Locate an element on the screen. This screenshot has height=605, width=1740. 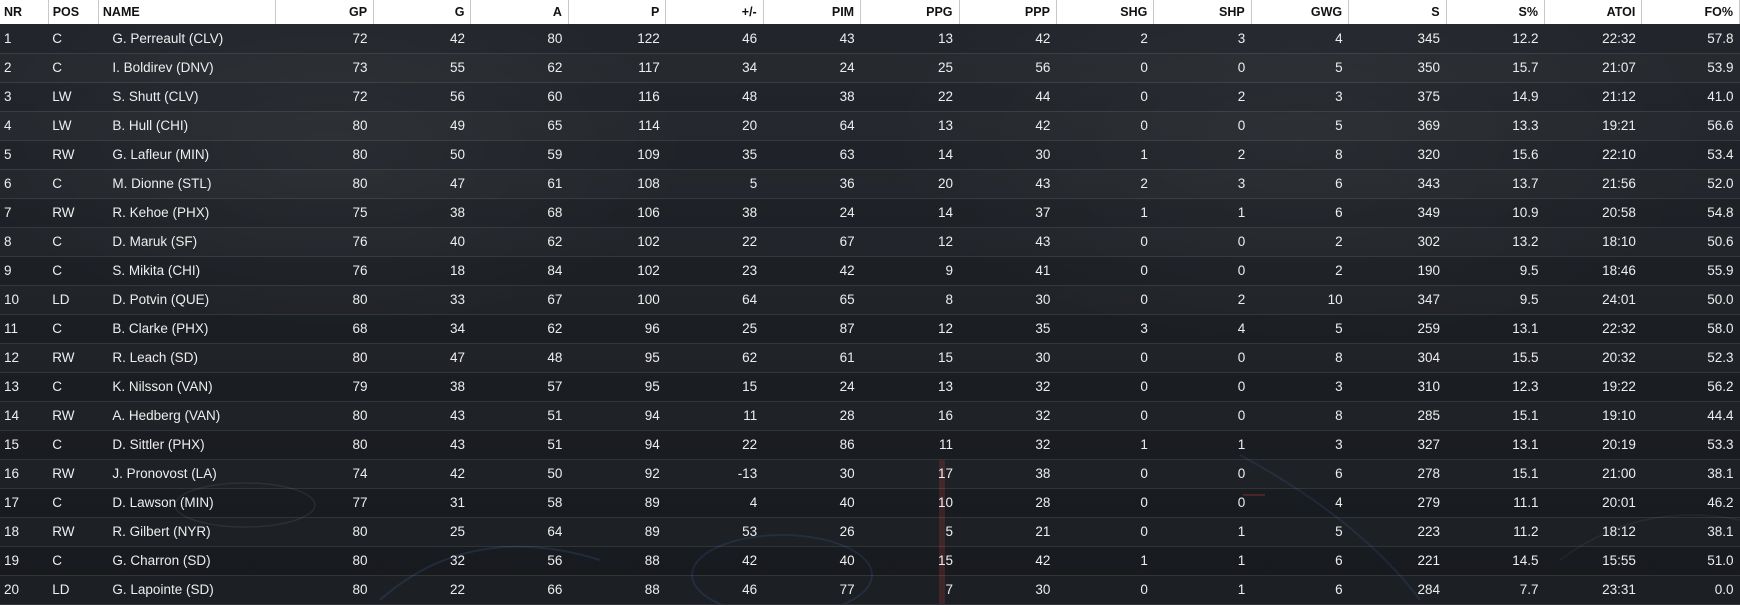
cell-s: 279 is located at coordinates (1429, 502).